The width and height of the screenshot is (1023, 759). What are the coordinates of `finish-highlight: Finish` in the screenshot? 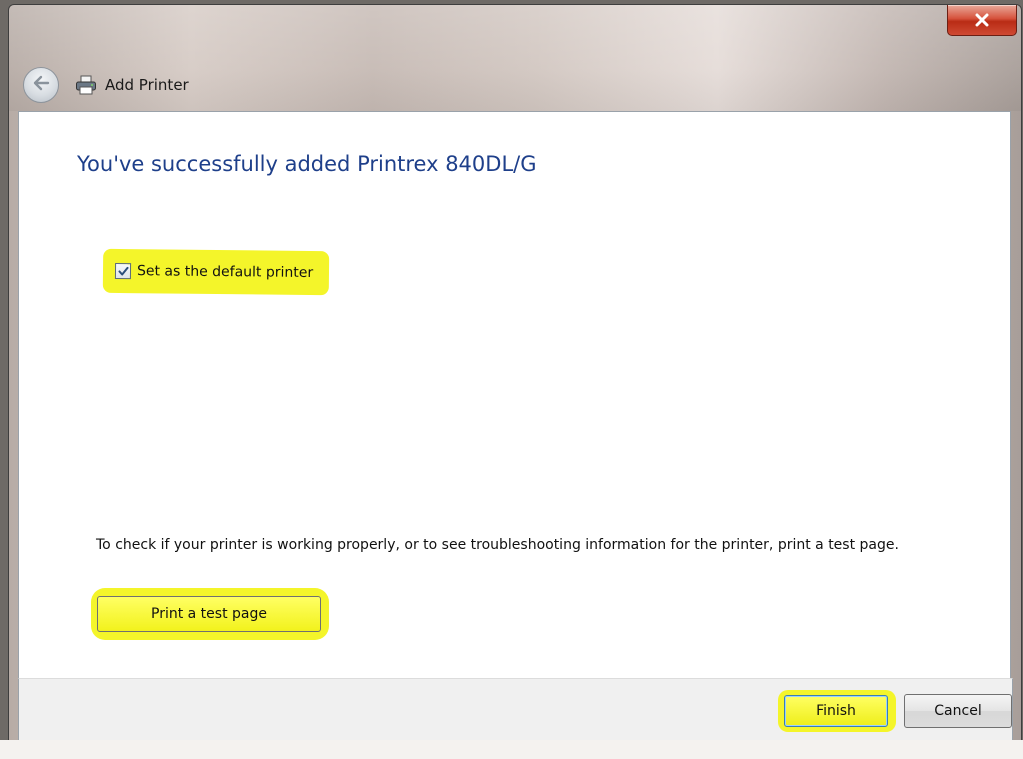 It's located at (837, 711).